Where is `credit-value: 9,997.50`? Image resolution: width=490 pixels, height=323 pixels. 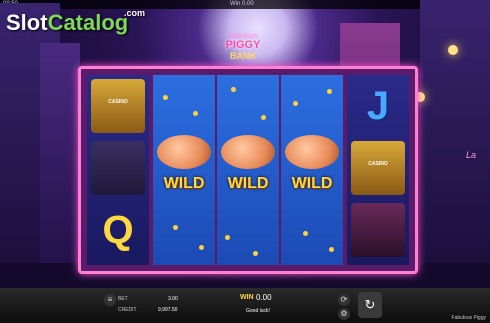
credit-value: 9,997.50 is located at coordinates (168, 310).